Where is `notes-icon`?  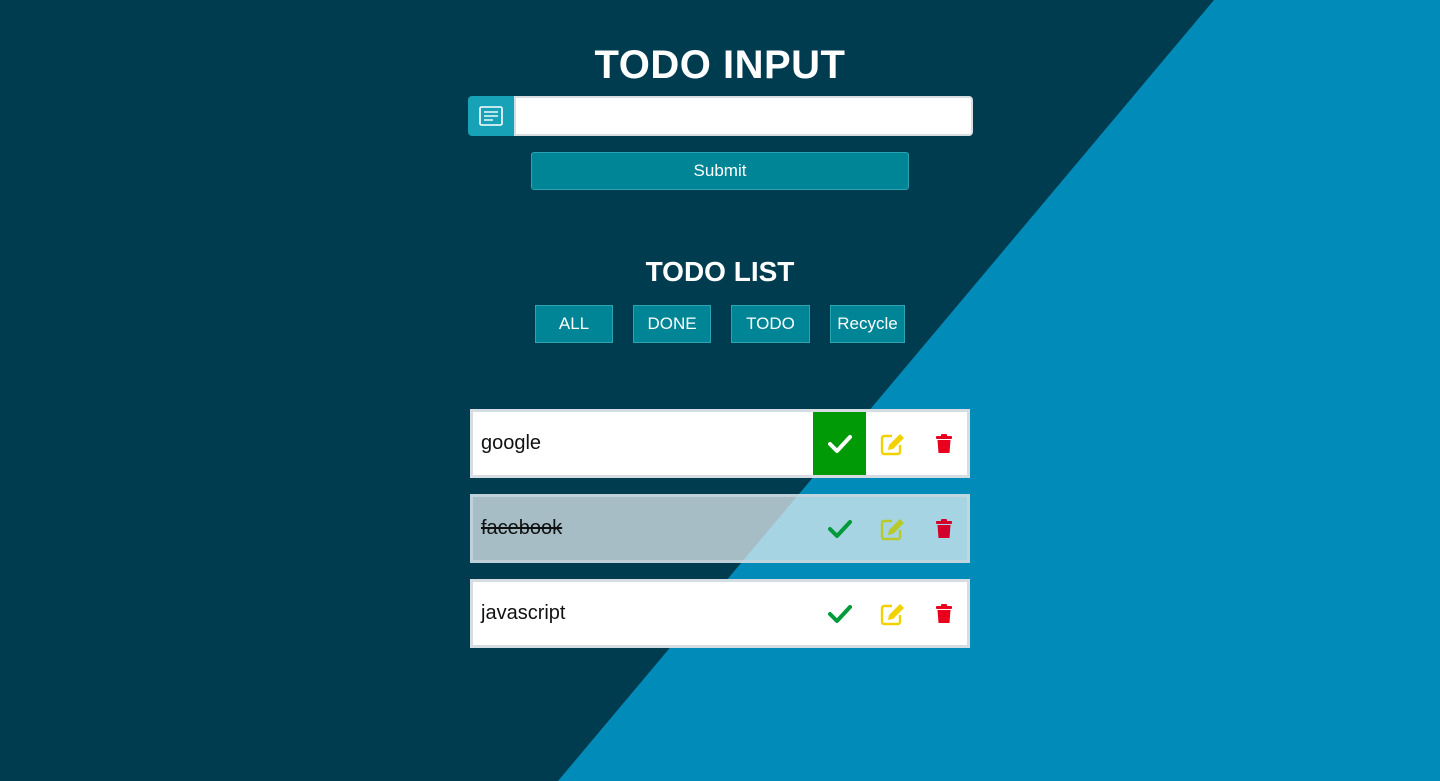 notes-icon is located at coordinates (491, 116).